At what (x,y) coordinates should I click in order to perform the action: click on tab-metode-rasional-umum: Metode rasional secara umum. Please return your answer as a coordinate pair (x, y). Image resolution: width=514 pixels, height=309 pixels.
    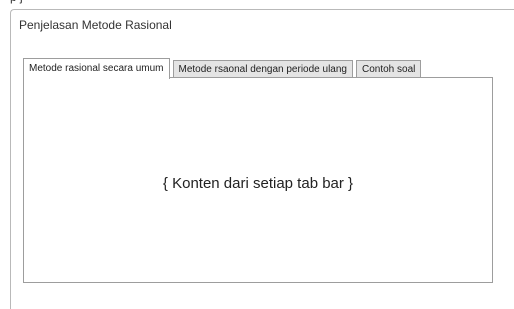
    Looking at the image, I should click on (96, 68).